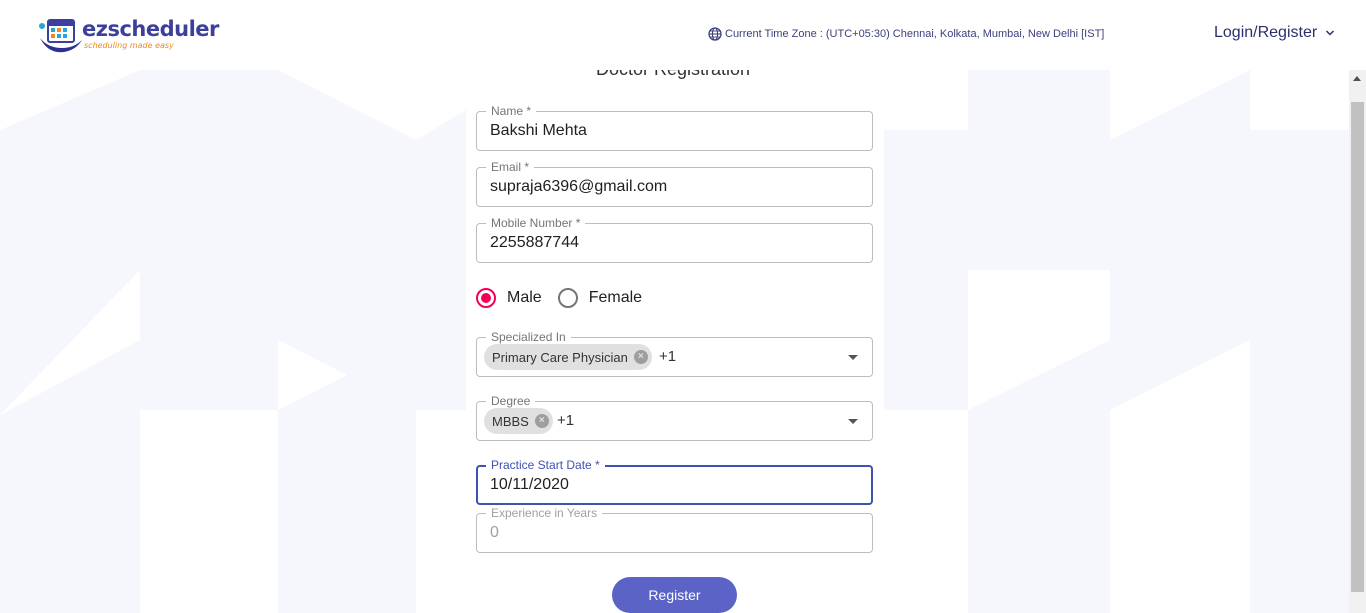  Describe the element at coordinates (674, 417) in the screenshot. I see `degree-select: Degree MBBS × +1` at that location.